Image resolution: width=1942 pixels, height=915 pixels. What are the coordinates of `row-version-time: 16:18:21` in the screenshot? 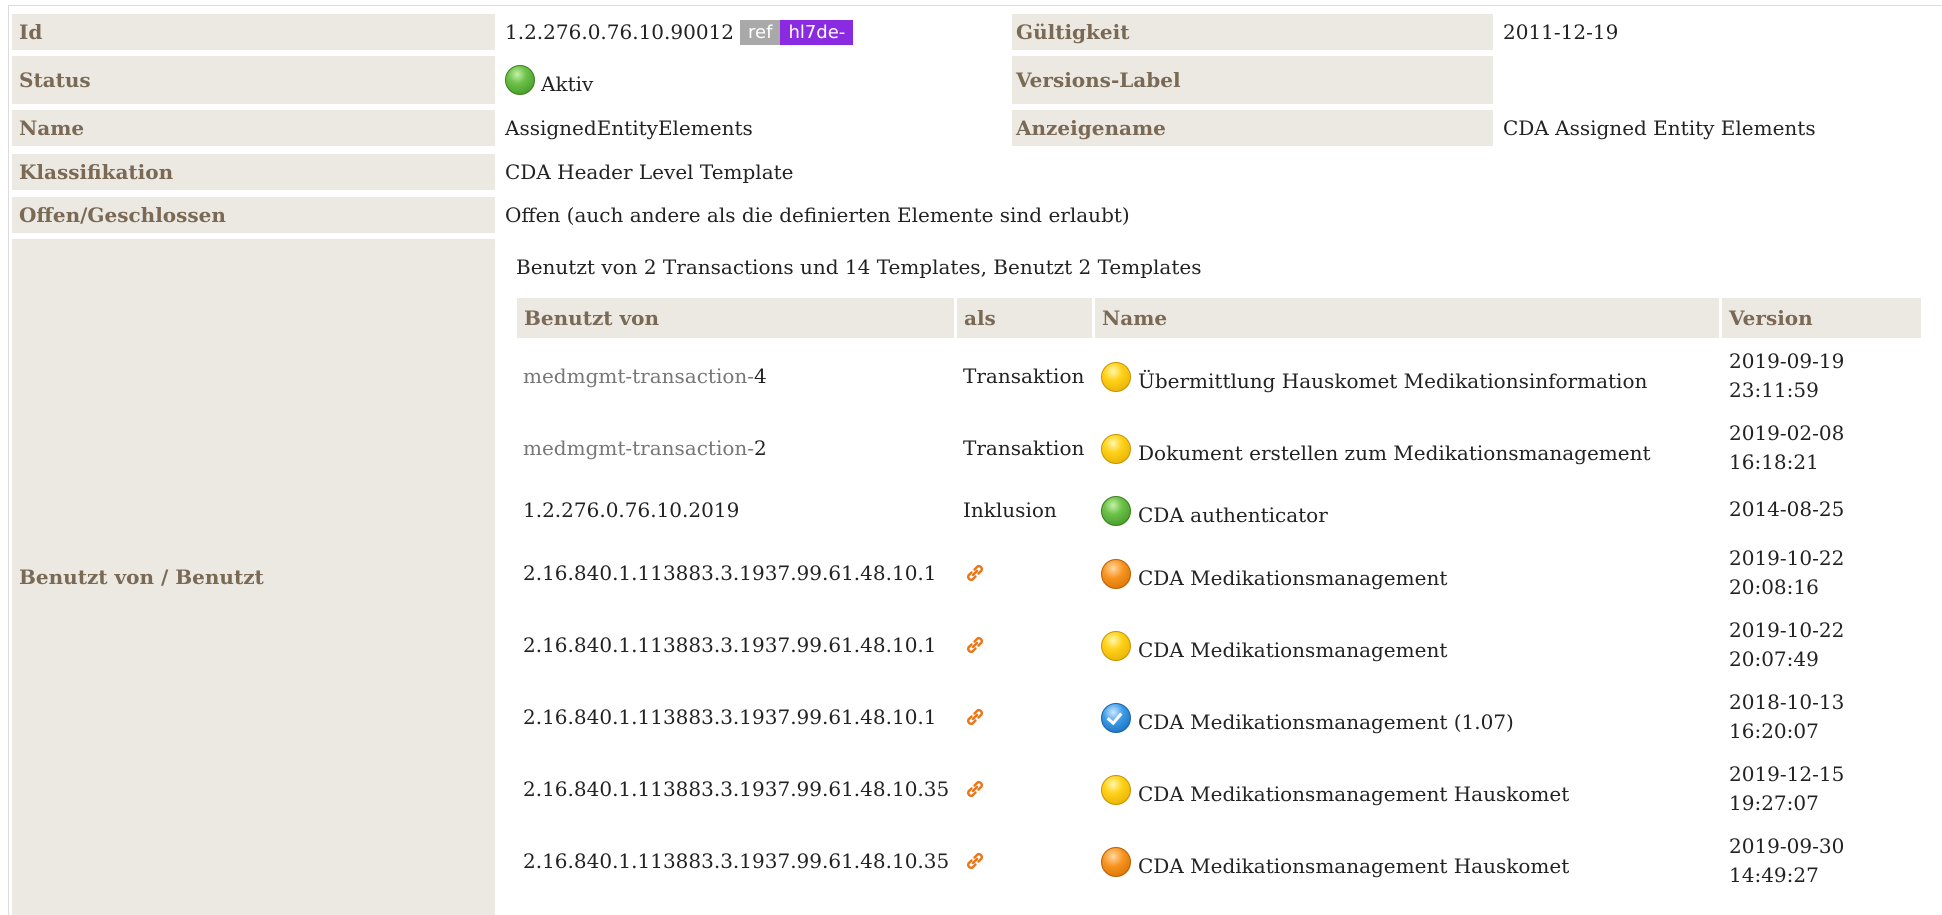 It's located at (1774, 462).